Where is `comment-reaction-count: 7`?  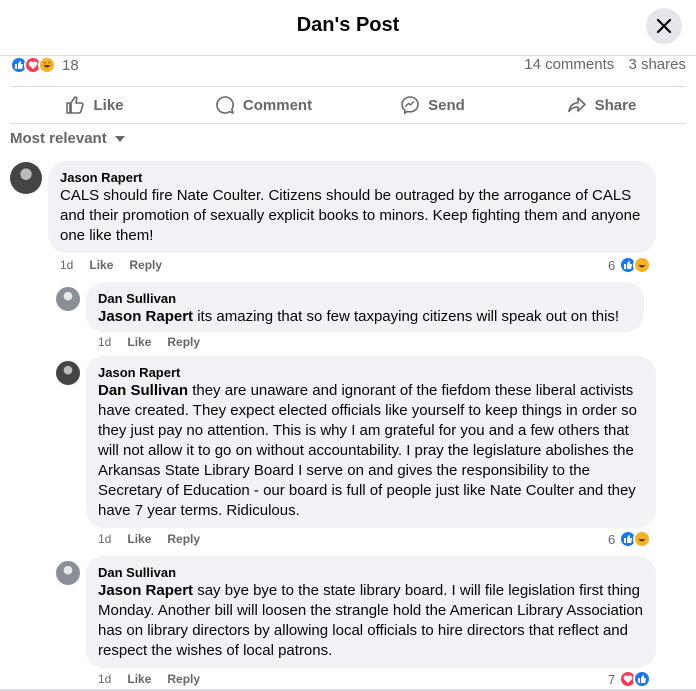 comment-reaction-count: 7 is located at coordinates (612, 679).